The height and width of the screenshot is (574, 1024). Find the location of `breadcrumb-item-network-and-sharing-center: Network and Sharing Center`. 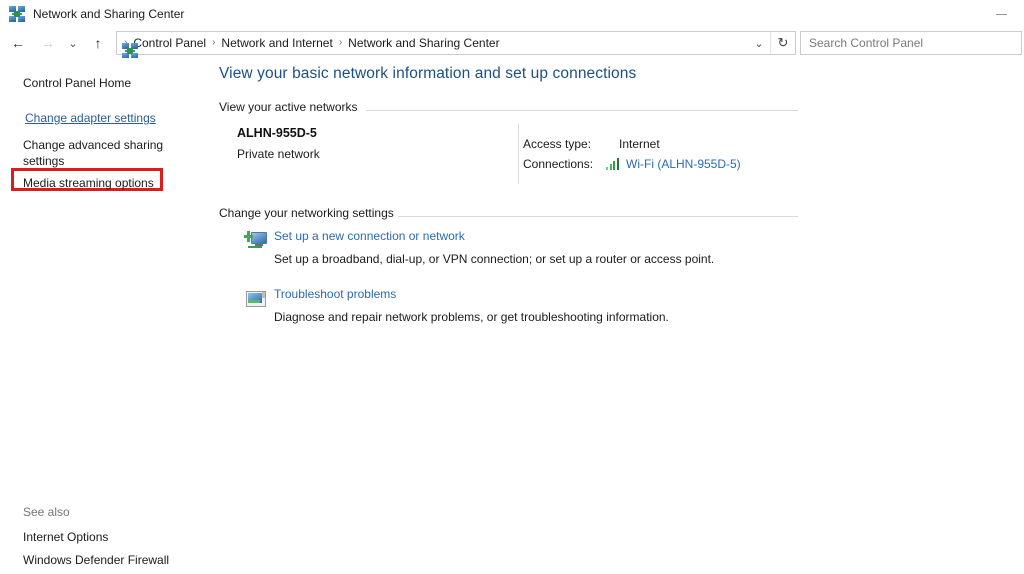

breadcrumb-item-network-and-sharing-center: Network and Sharing Center is located at coordinates (423, 43).